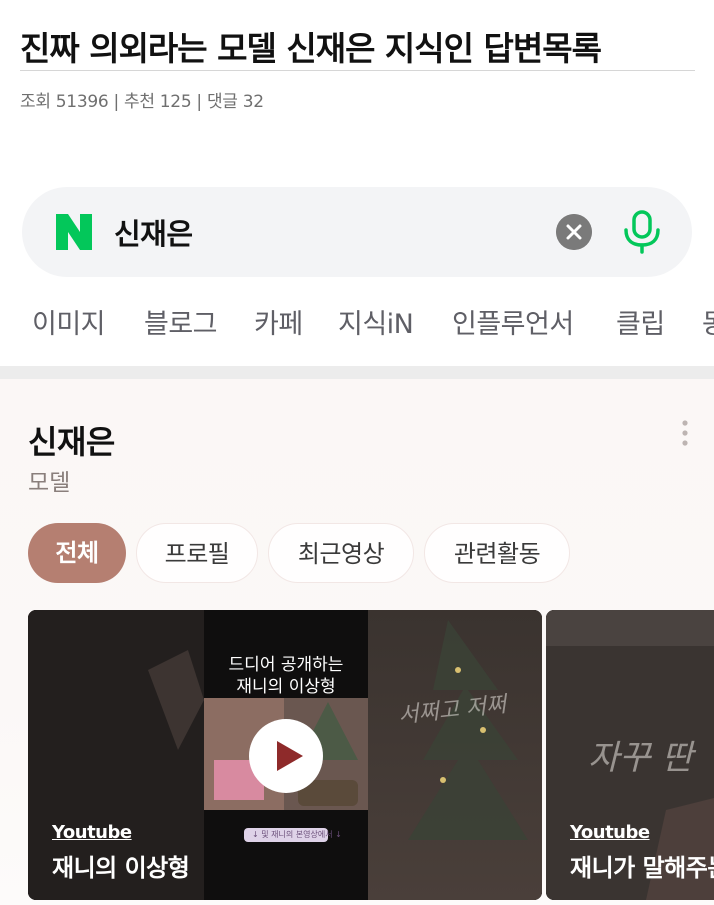  Describe the element at coordinates (69, 321) in the screenshot. I see `tab-images: 이미지` at that location.